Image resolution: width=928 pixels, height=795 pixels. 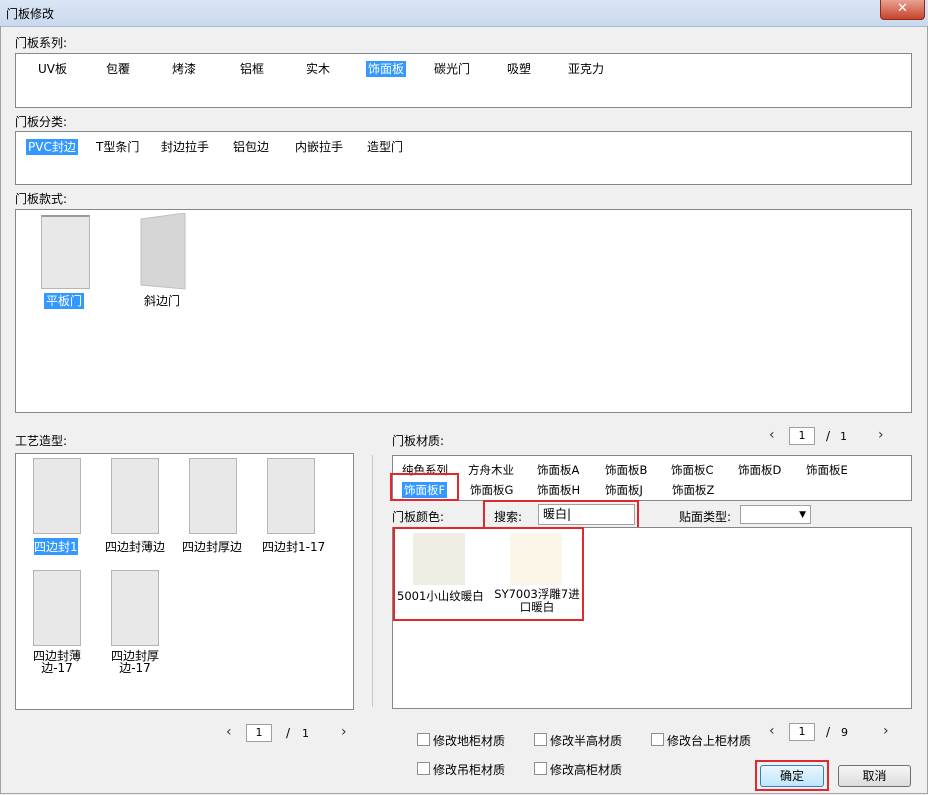 What do you see at coordinates (802, 732) in the screenshot?
I see `color-page-input: 1` at bounding box center [802, 732].